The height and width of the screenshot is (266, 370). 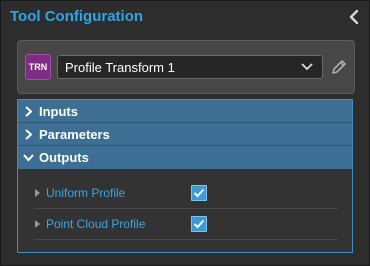 I want to click on output-checkbox-point-cloud-profile, so click(x=199, y=224).